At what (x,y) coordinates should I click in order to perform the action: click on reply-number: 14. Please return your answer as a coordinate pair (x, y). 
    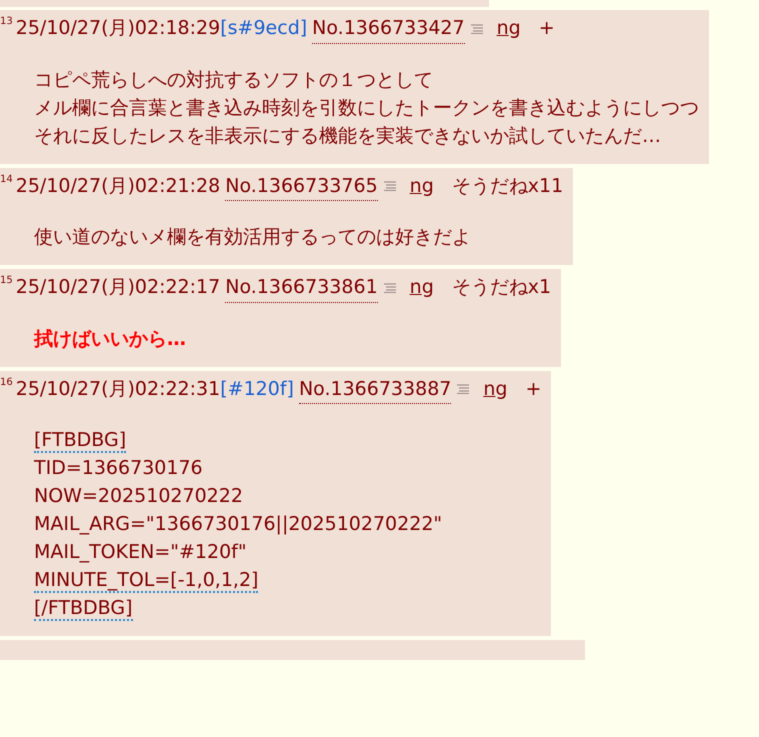
    Looking at the image, I should click on (6, 179).